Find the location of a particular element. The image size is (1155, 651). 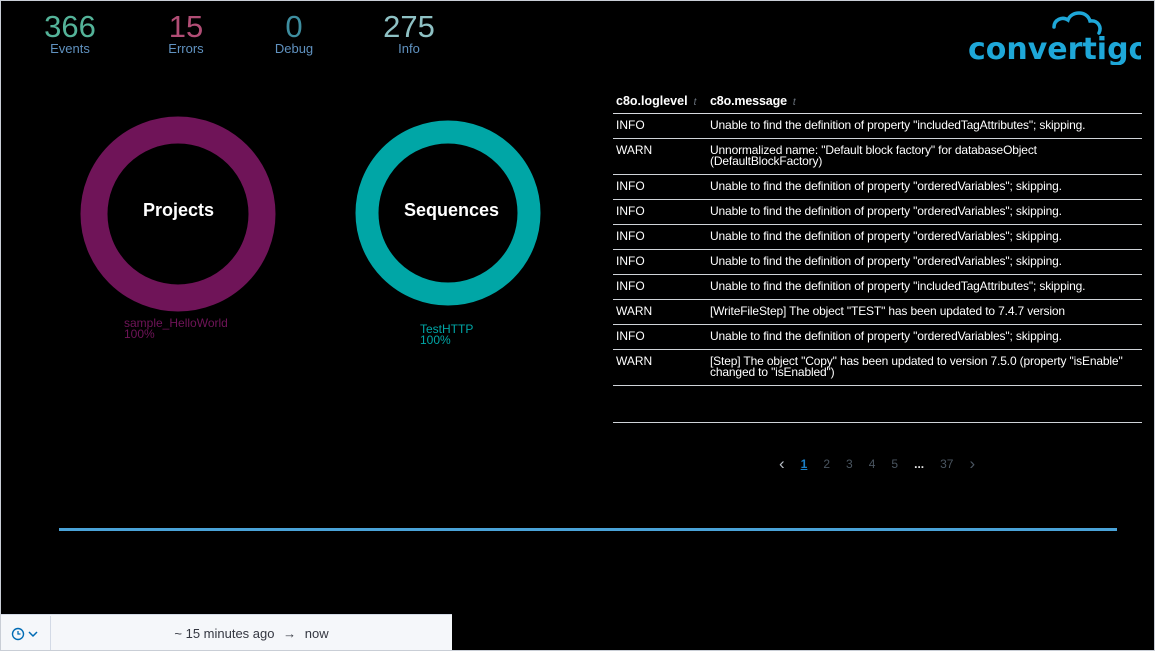

table-header: c8o.loglevel t c8o.message t is located at coordinates (877, 101).